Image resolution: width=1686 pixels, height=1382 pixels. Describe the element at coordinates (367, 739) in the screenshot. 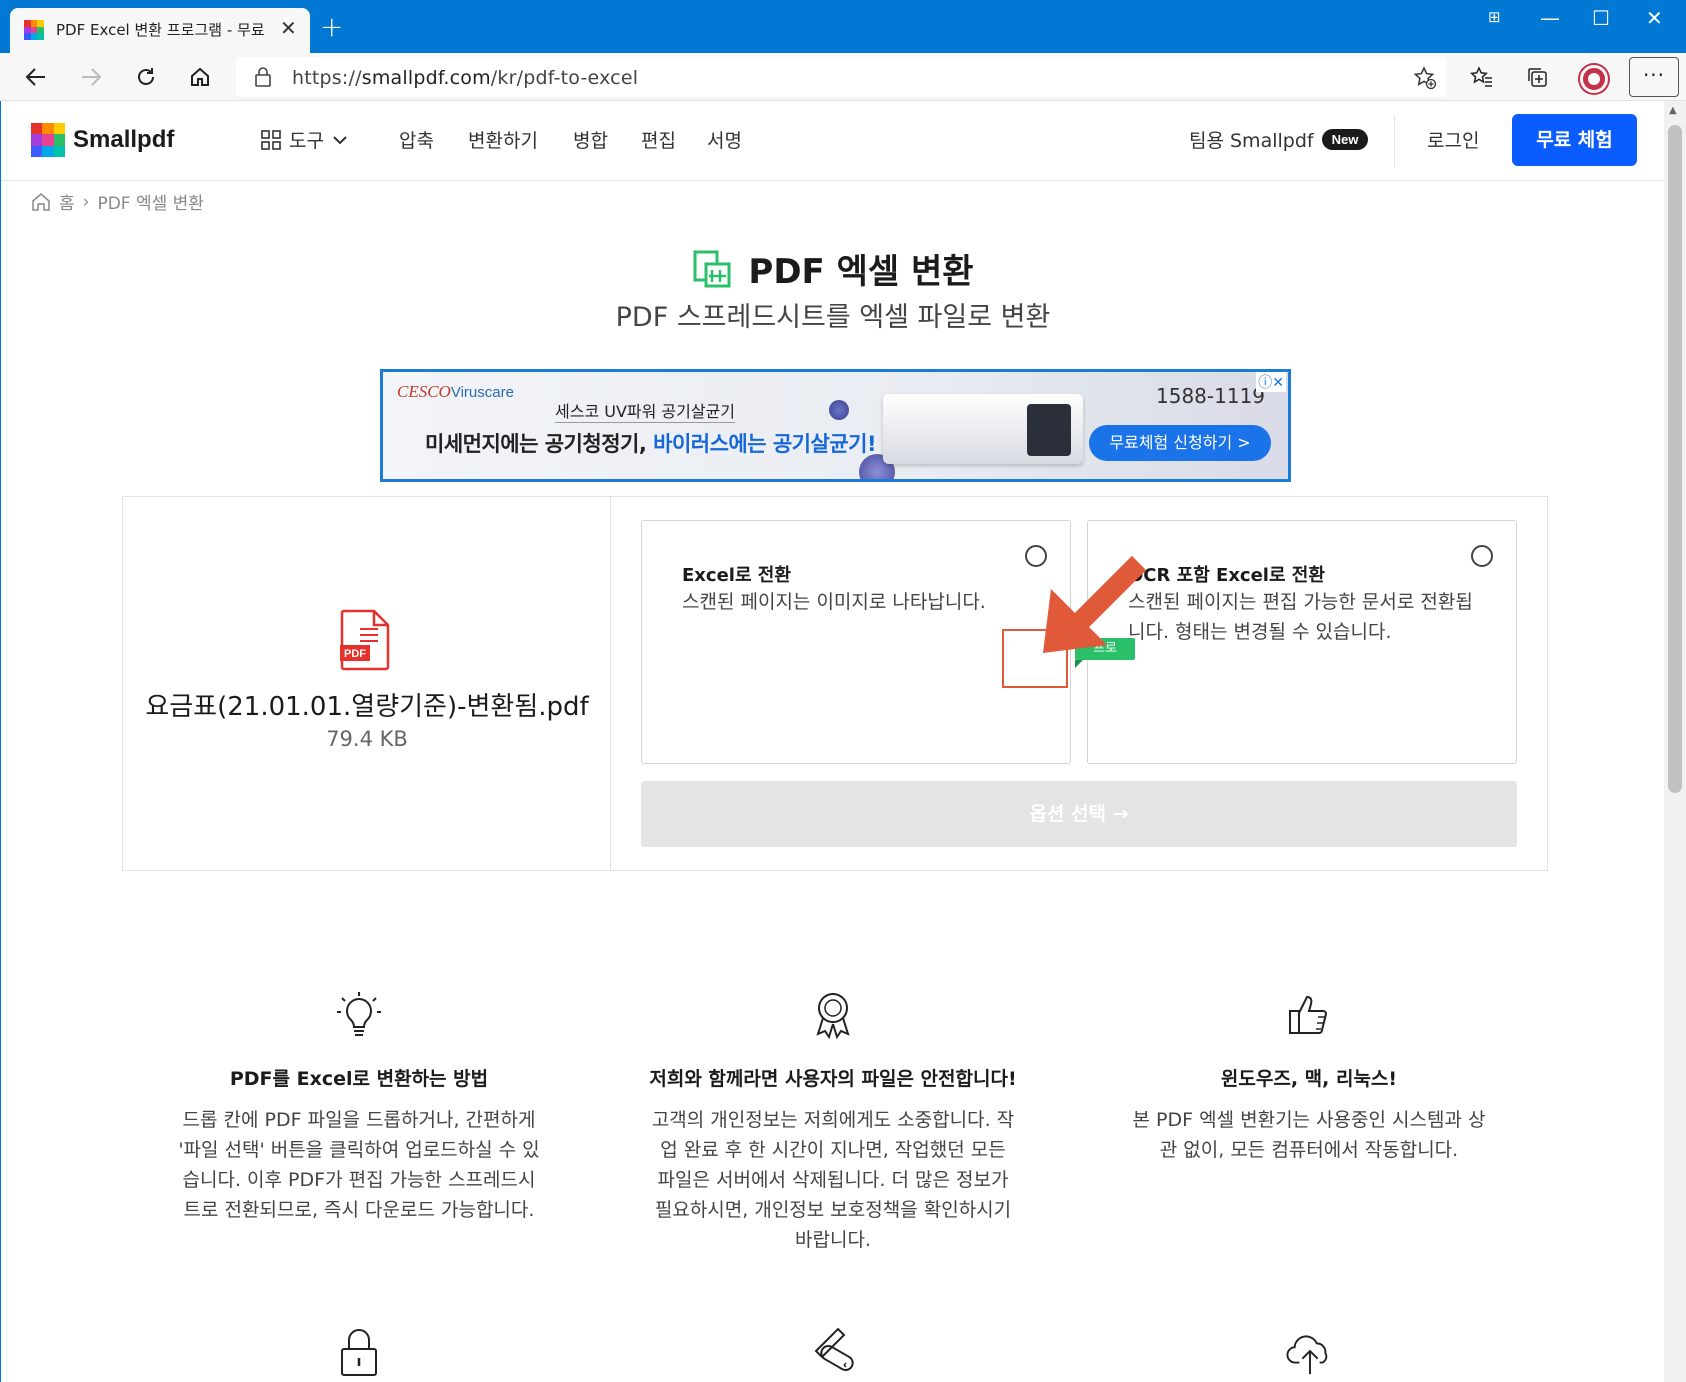

I see `file-size: 79.4 KB` at that location.